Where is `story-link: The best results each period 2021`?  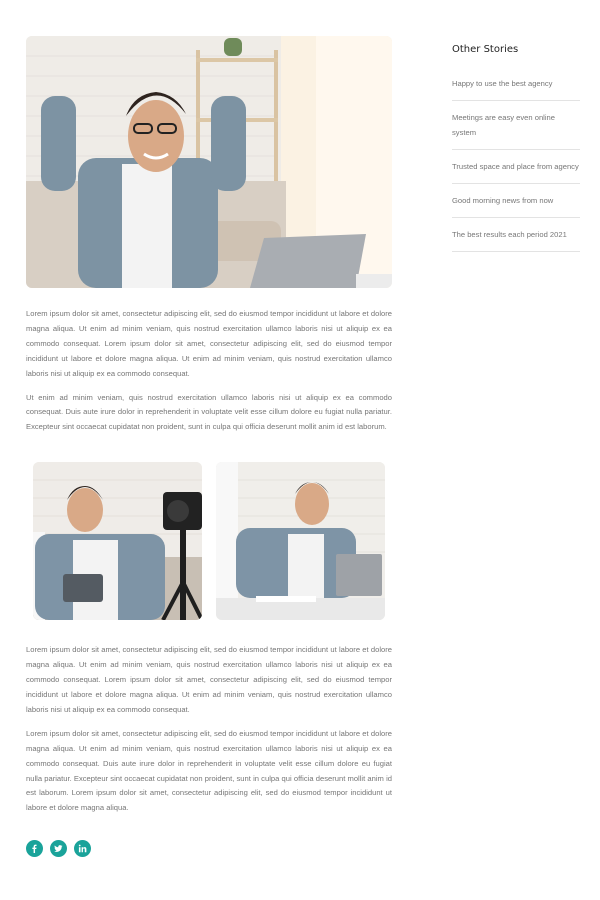 story-link: The best results each period 2021 is located at coordinates (516, 235).